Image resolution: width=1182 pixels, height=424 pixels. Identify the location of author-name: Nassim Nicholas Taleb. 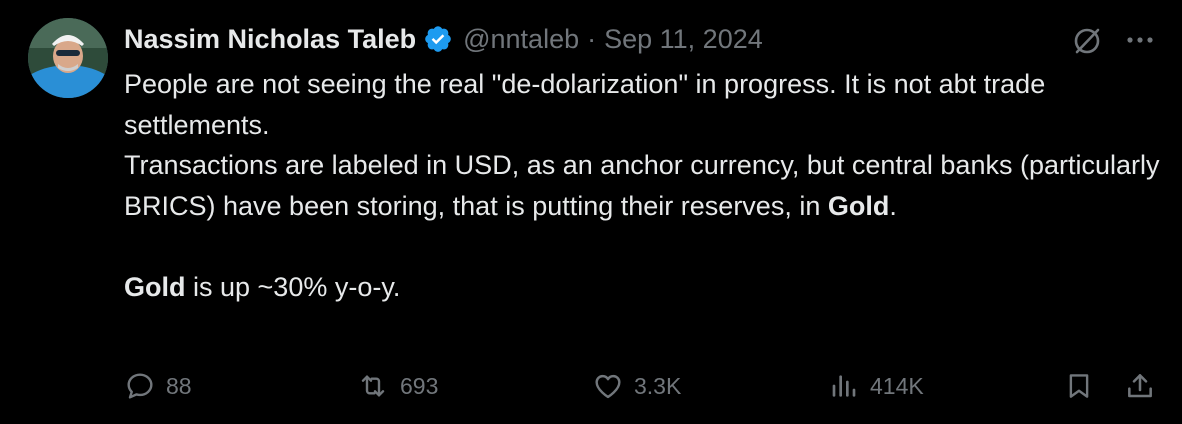
(270, 39).